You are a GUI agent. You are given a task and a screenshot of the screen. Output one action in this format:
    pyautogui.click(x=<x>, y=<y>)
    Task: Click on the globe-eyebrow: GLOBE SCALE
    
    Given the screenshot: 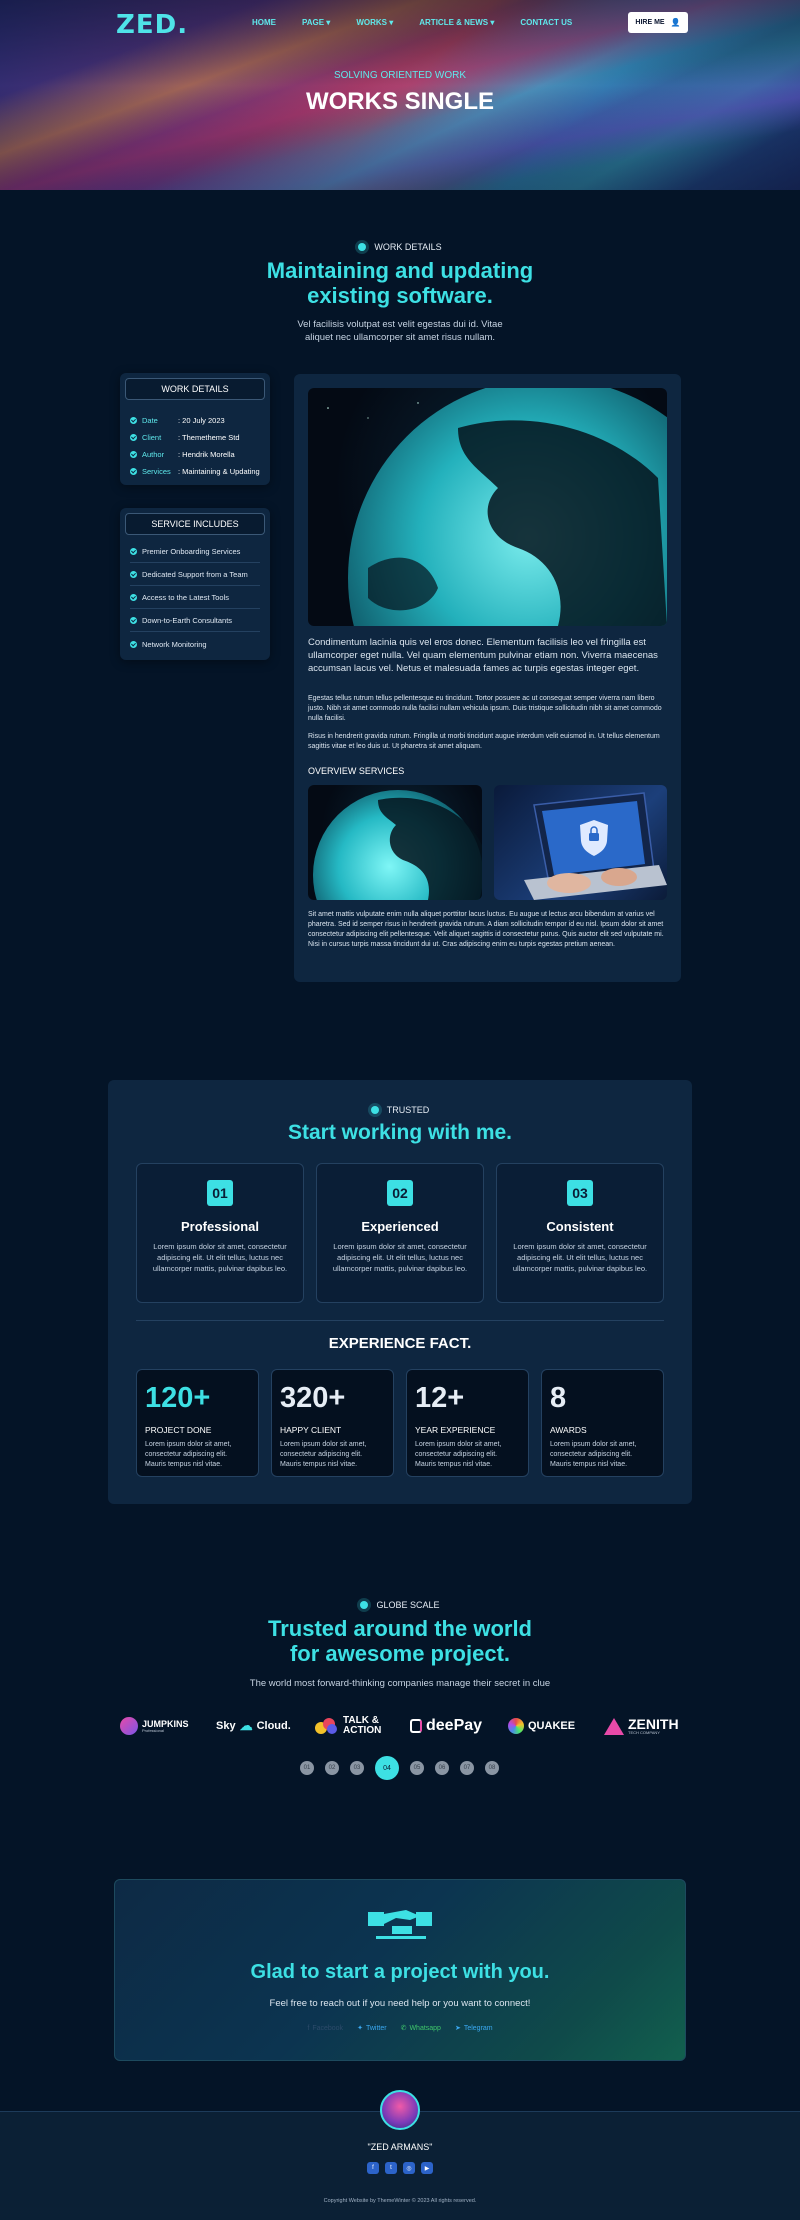 What is the action you would take?
    pyautogui.click(x=400, y=1605)
    